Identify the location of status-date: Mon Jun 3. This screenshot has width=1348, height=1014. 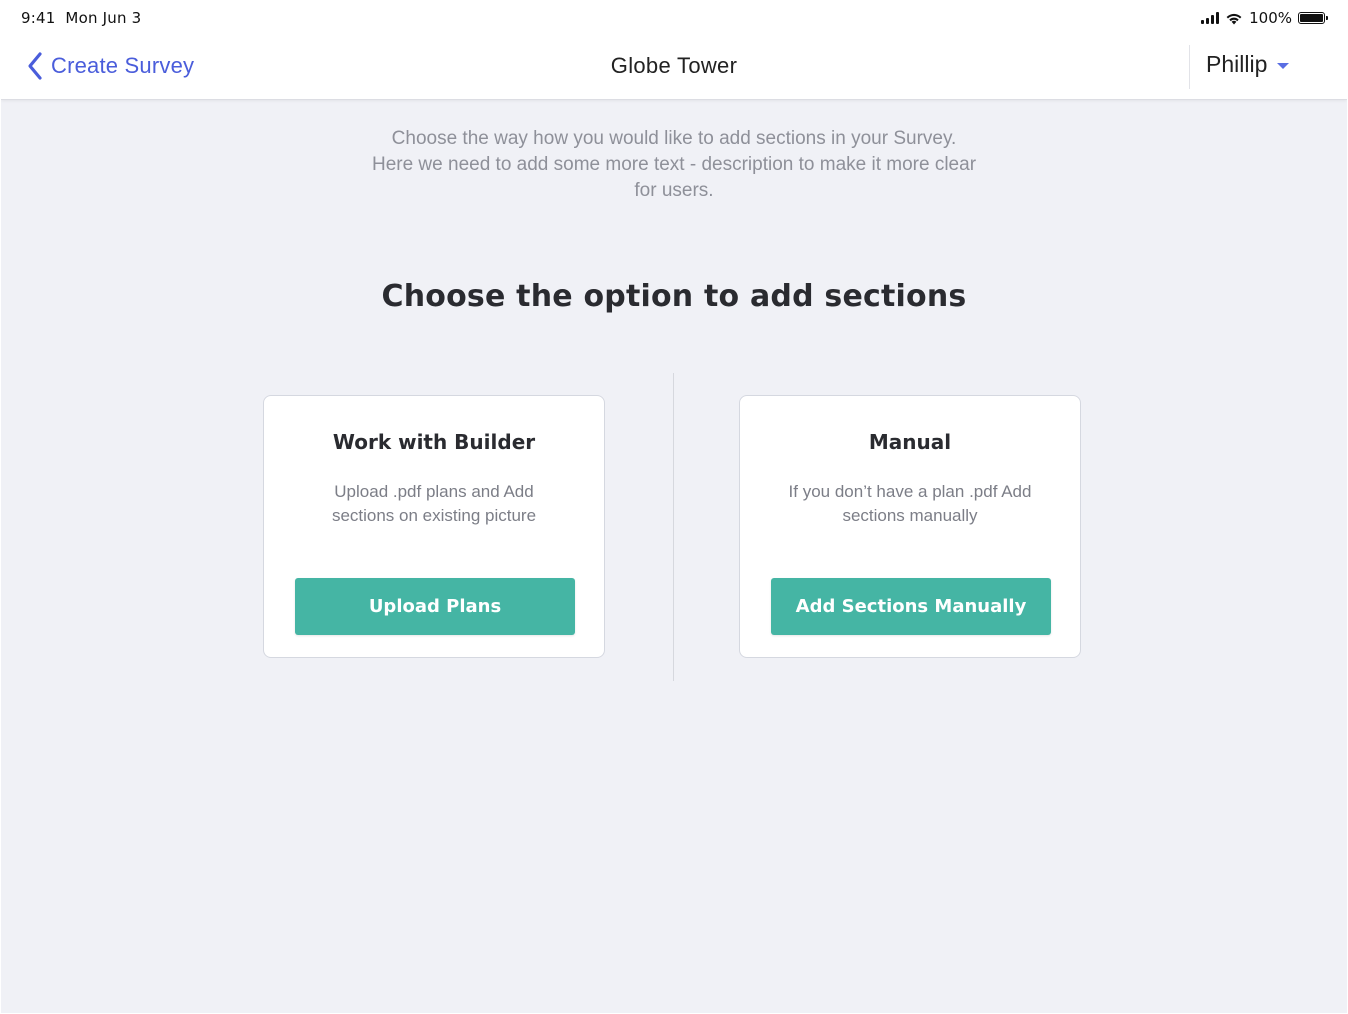
(103, 18).